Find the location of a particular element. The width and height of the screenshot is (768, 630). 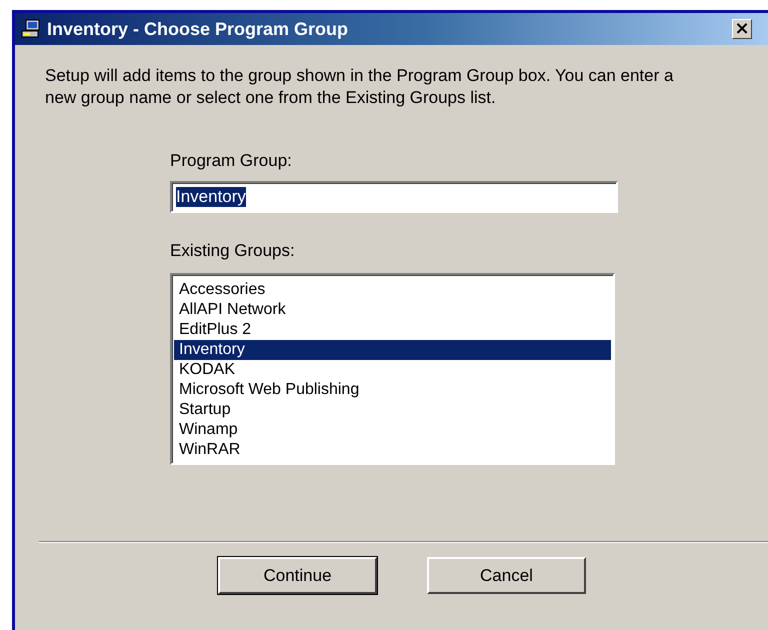

list-item: Startup is located at coordinates (392, 410).